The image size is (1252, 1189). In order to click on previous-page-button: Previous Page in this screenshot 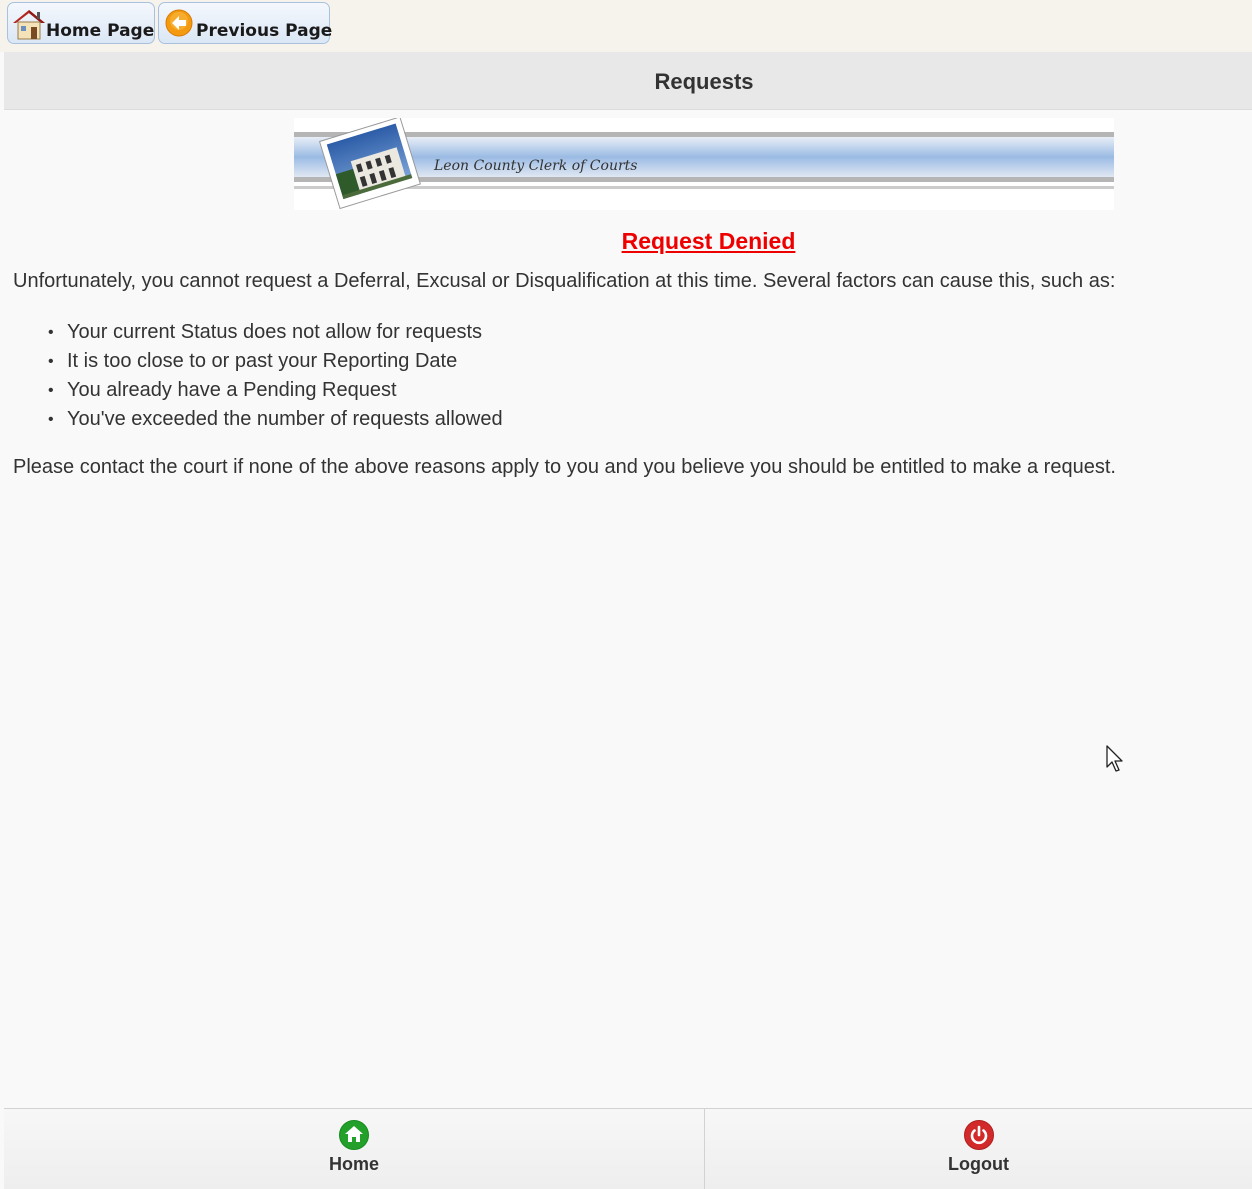, I will do `click(245, 23)`.